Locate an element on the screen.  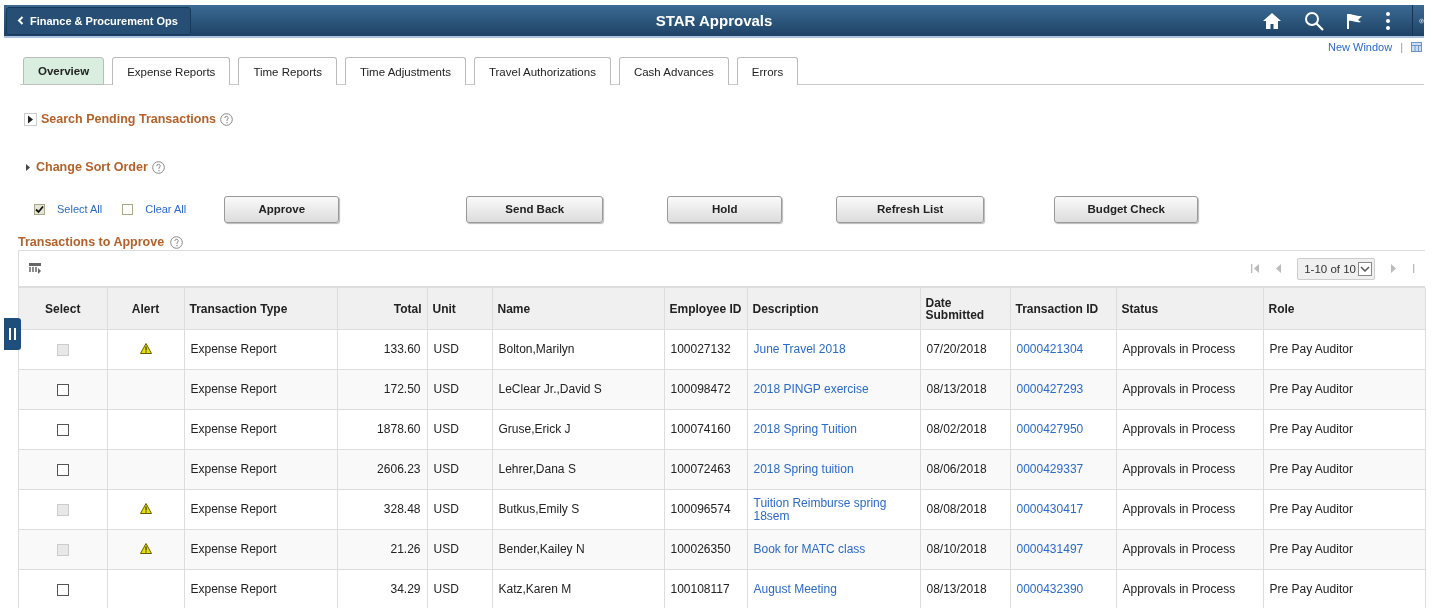
tab: Time Reports is located at coordinates (287, 71).